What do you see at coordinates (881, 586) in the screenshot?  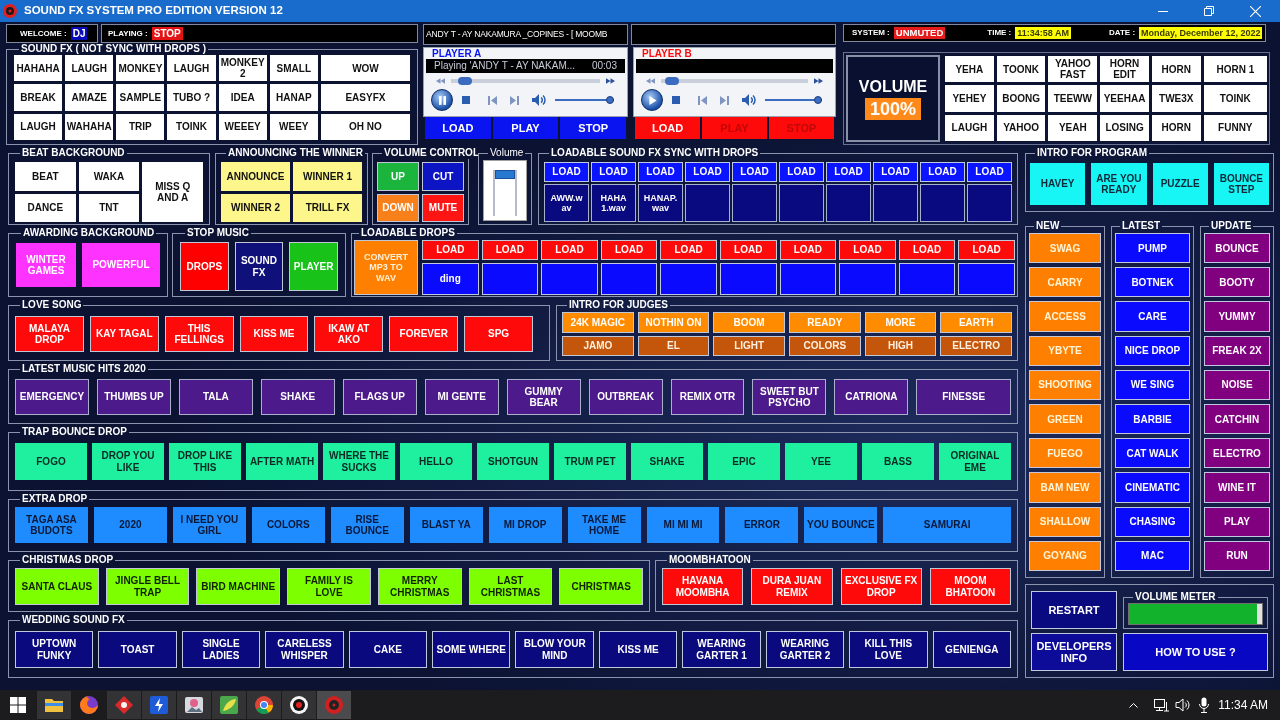 I see `drop-button: EXCLUSIVE FX DROP` at bounding box center [881, 586].